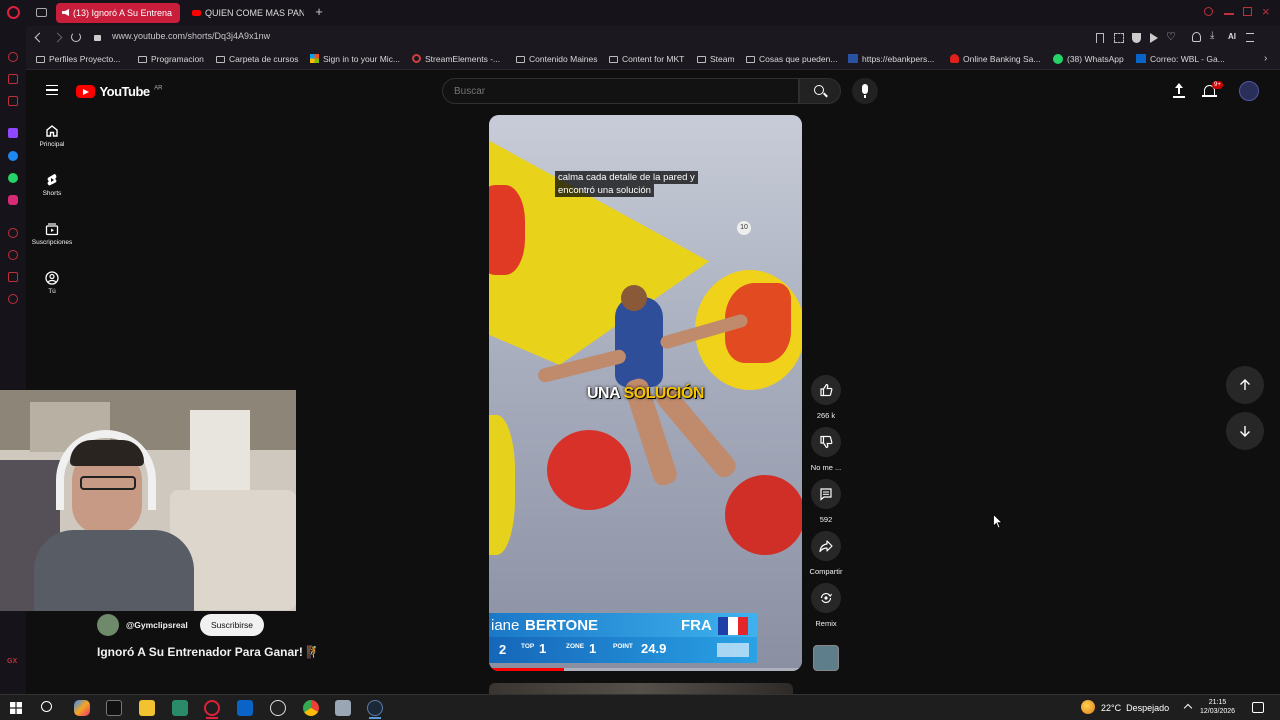 This screenshot has width=1280, height=720. Describe the element at coordinates (826, 658) in the screenshot. I see `channel-thumbnail-button` at that location.